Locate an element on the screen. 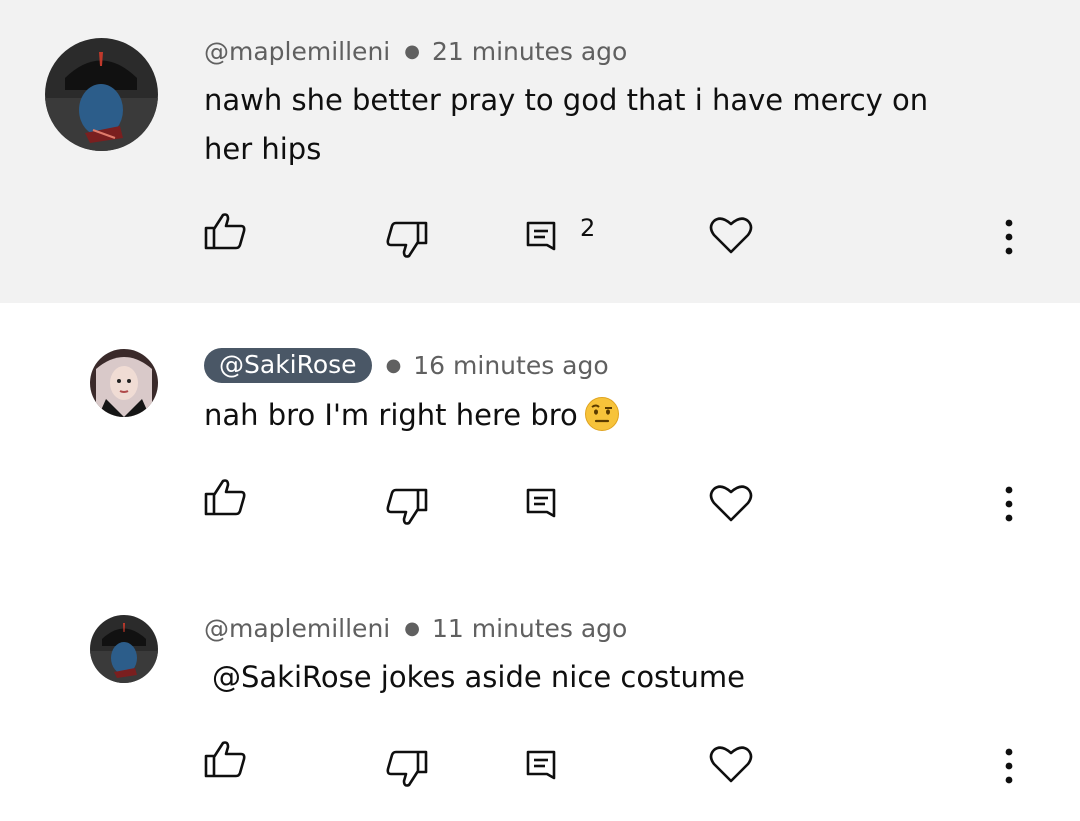 This screenshot has height=821, width=1080. comment-text-row: nah bro I'm right here bro is located at coordinates (594, 415).